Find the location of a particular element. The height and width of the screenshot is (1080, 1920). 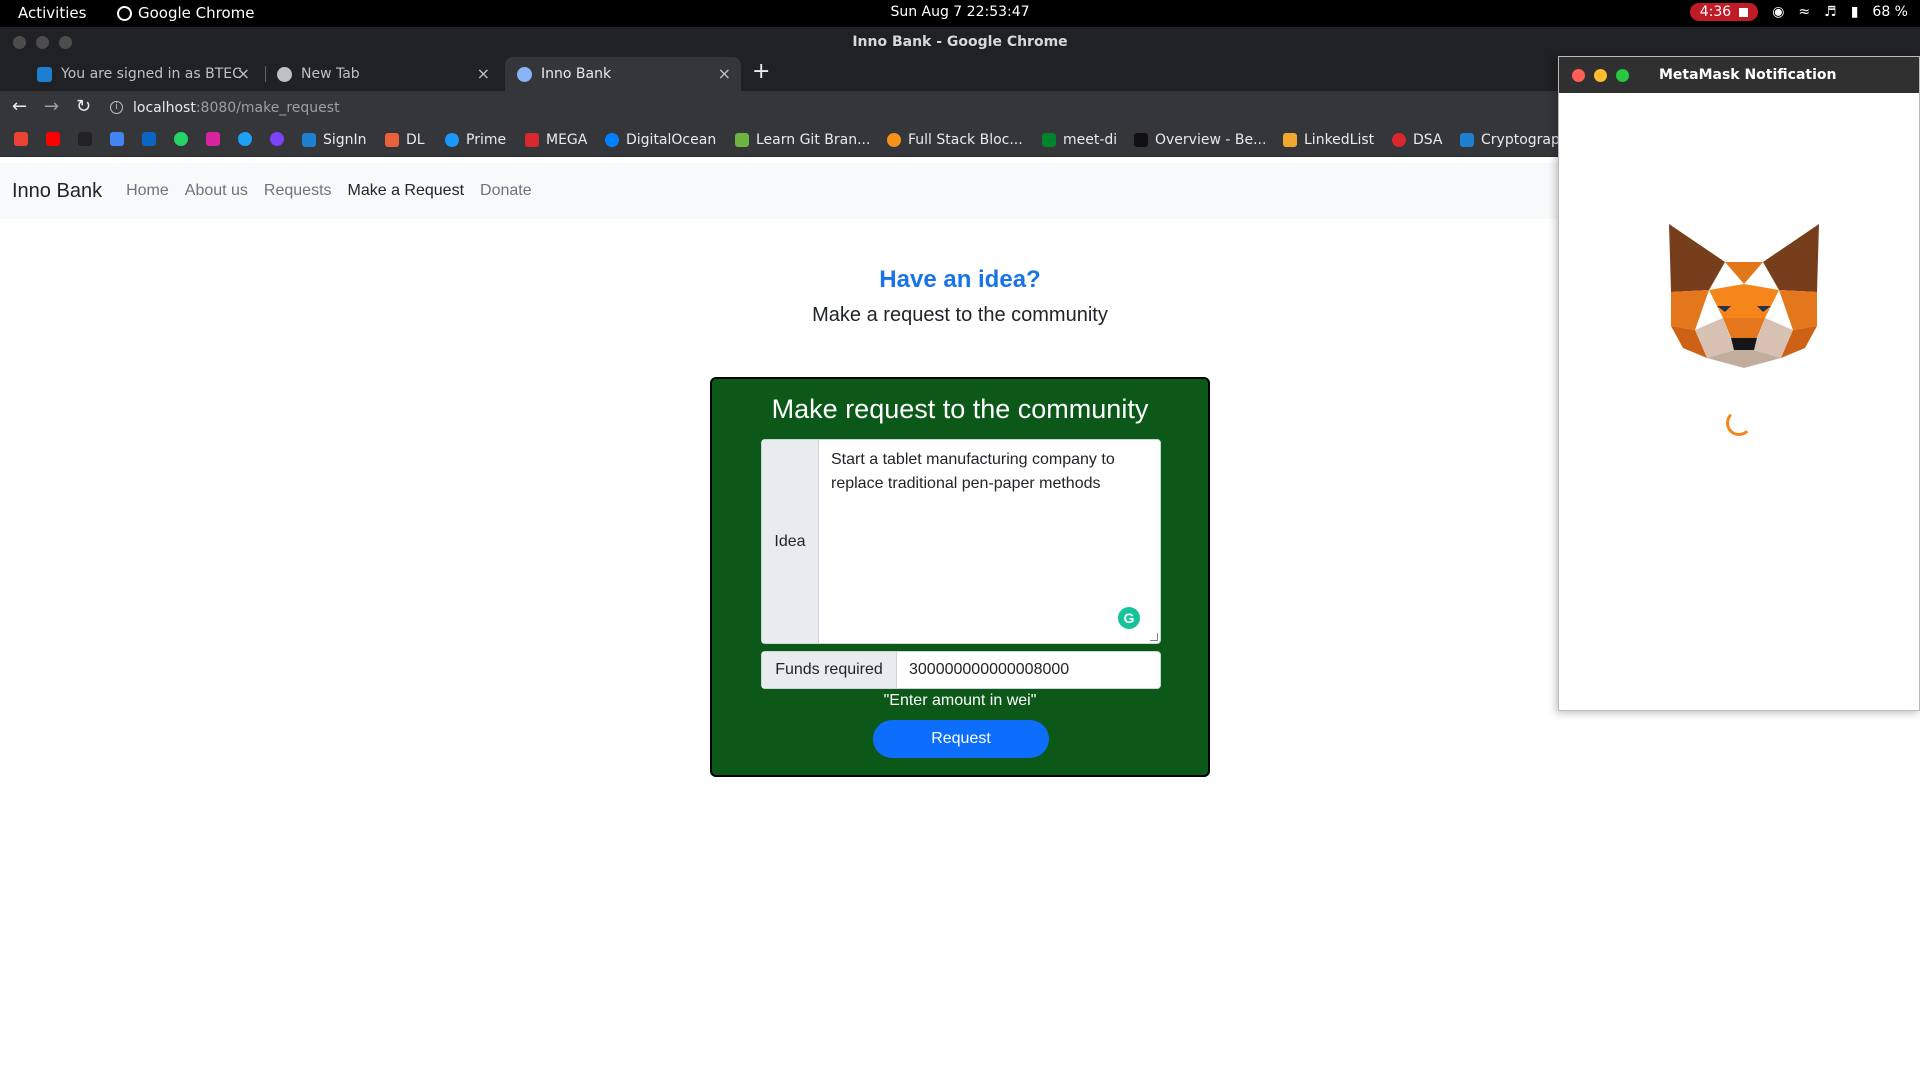

bookmark-signin: SignIn is located at coordinates (334, 140).